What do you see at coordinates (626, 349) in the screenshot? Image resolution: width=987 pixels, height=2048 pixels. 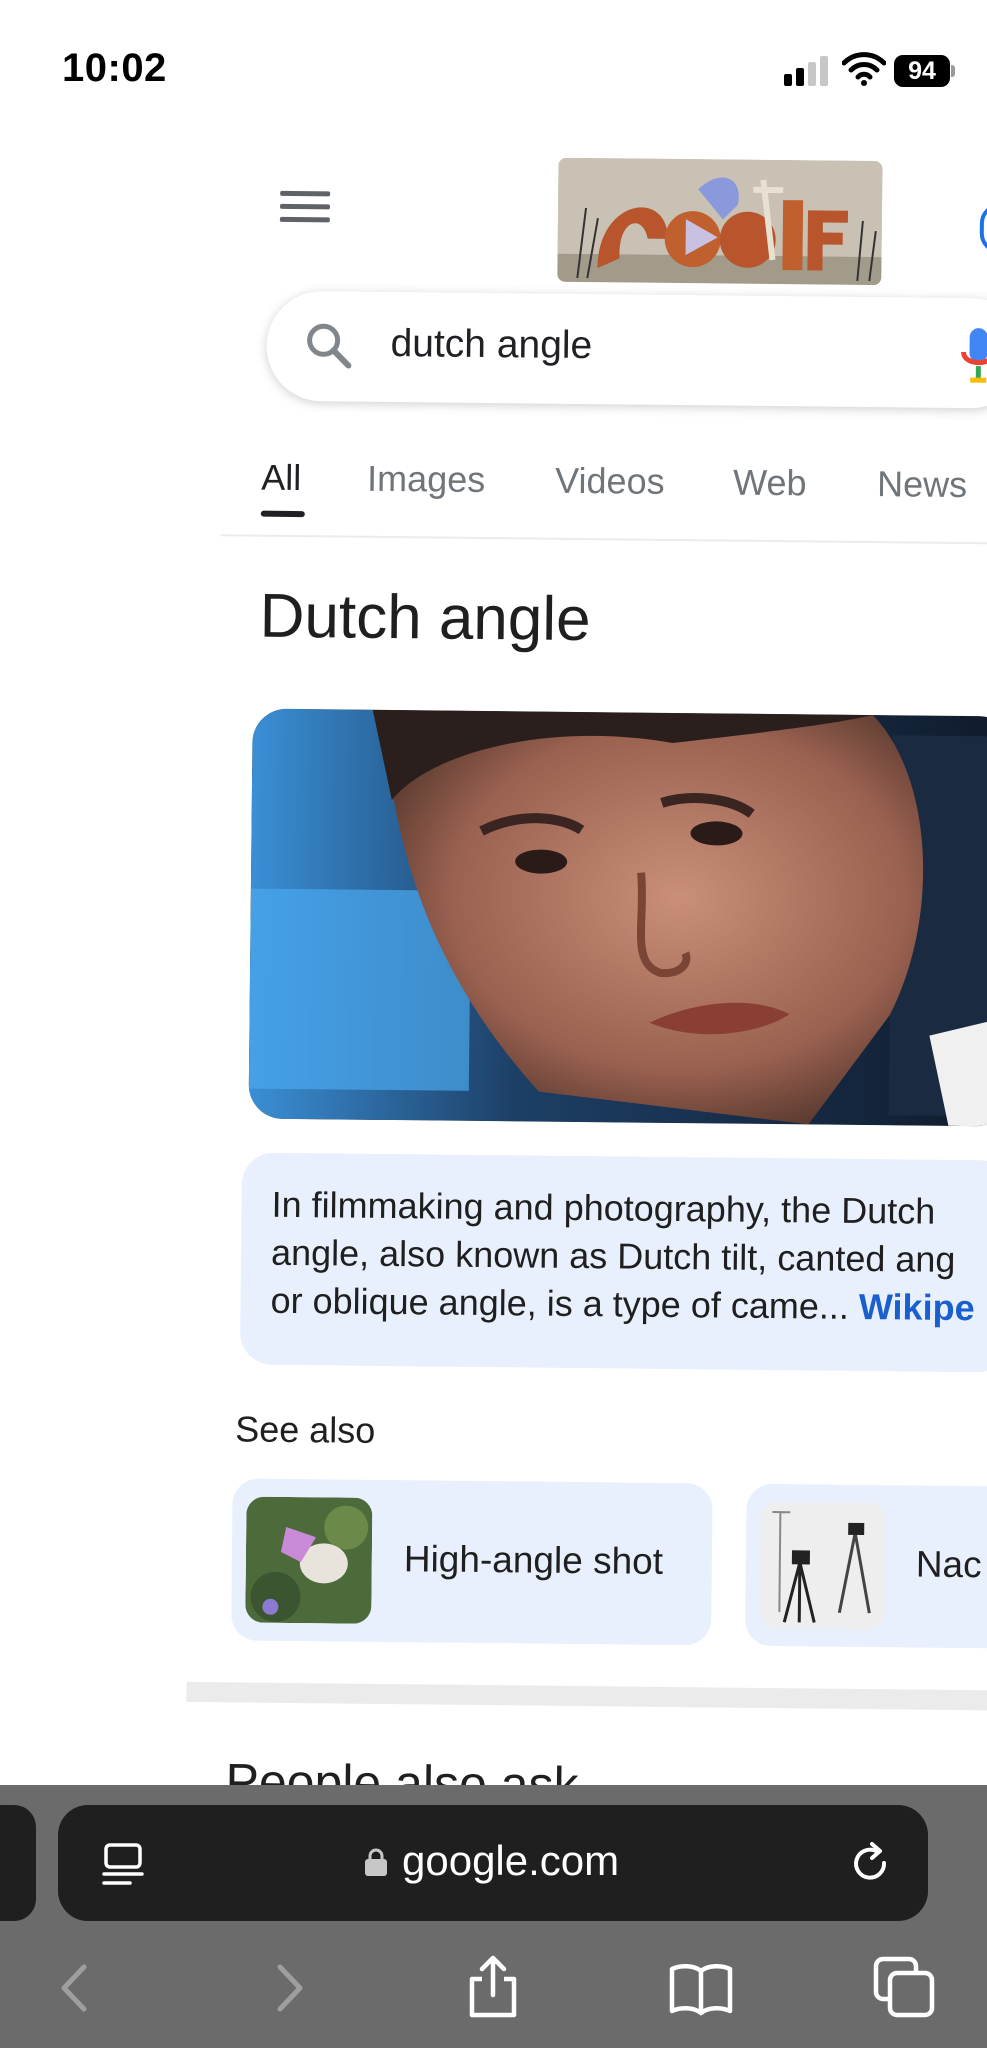 I see `search-input: dutch angle` at bounding box center [626, 349].